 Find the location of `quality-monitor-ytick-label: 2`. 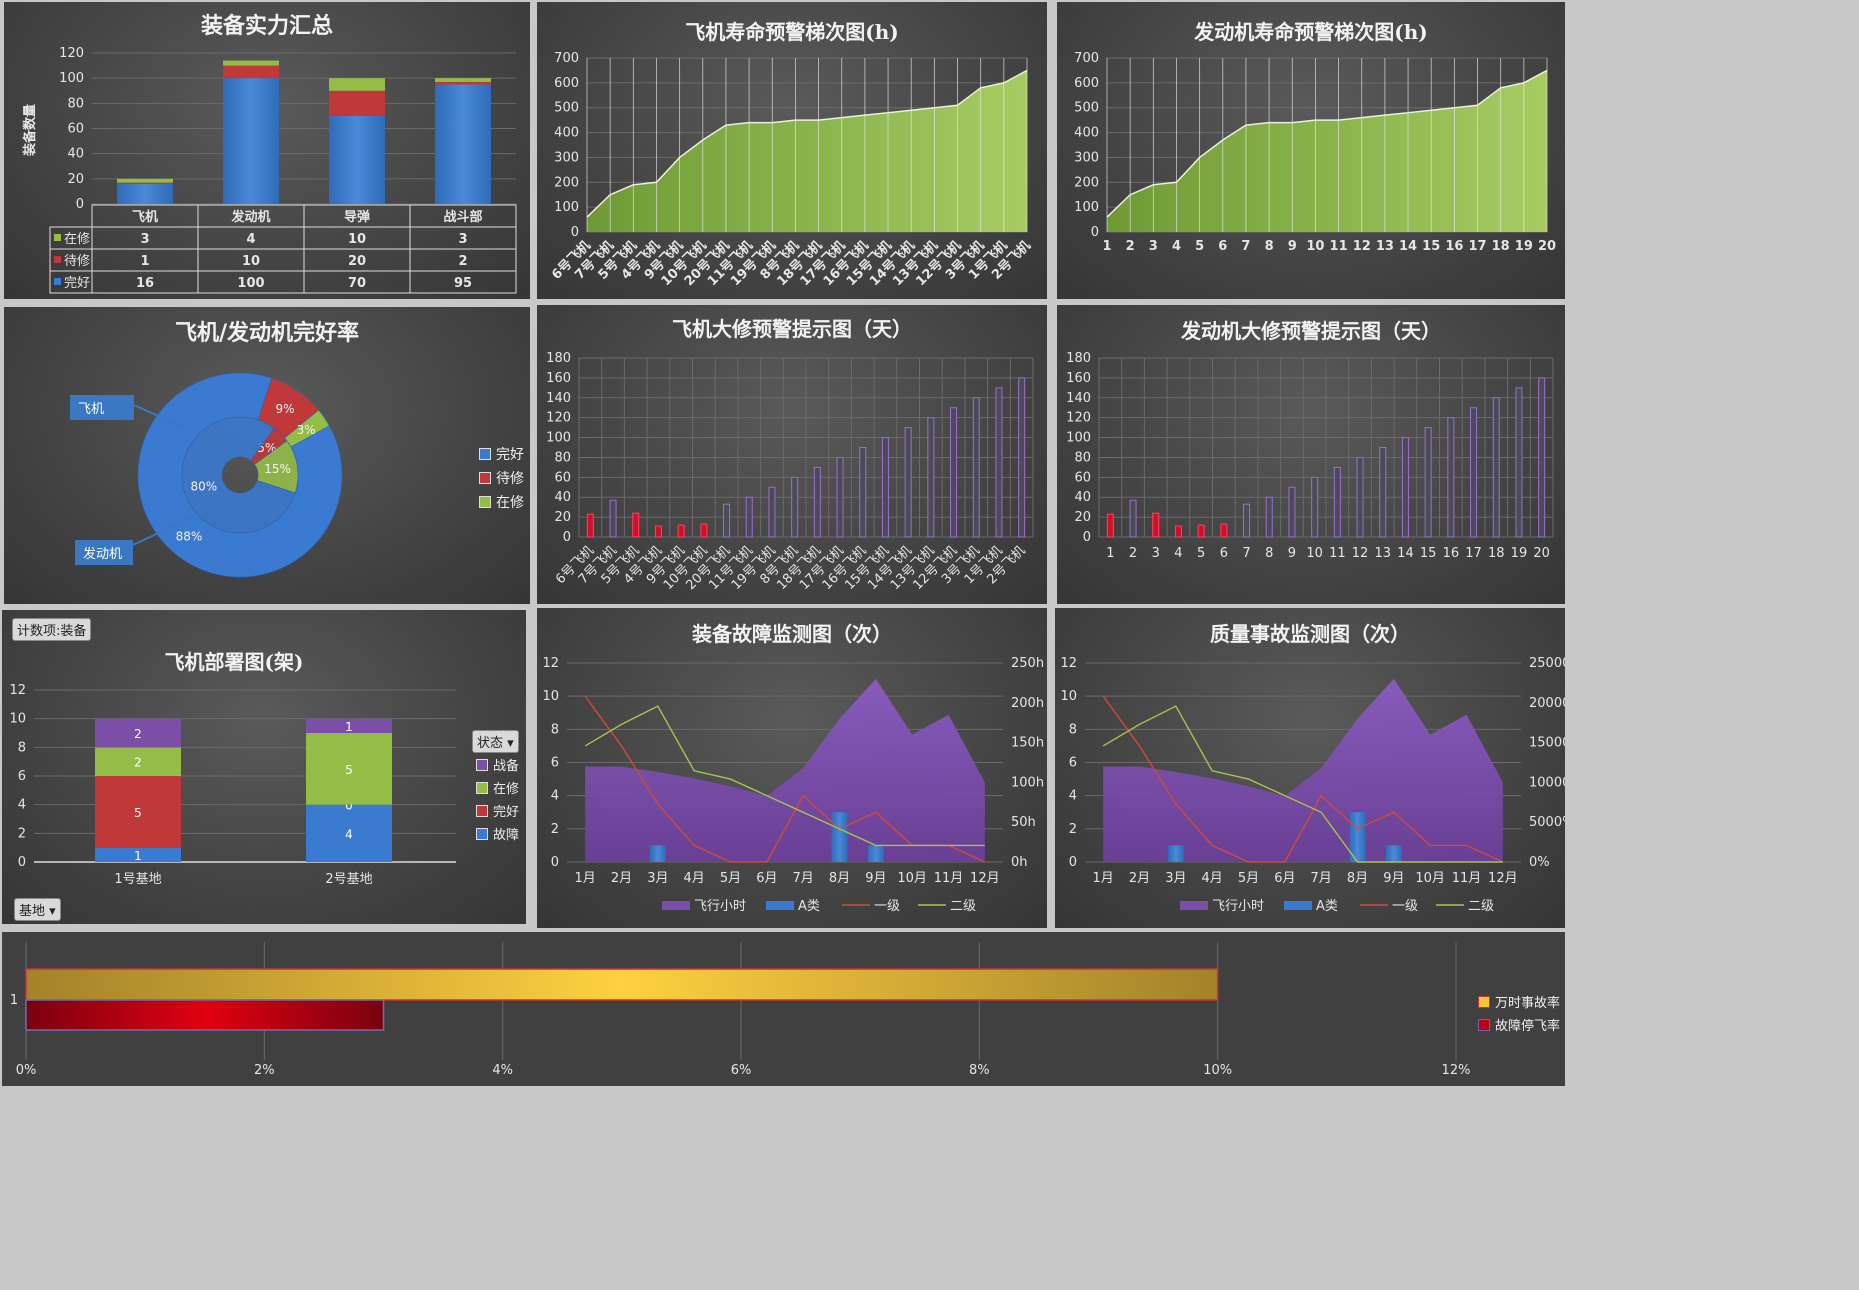

quality-monitor-ytick-label: 2 is located at coordinates (1073, 829).